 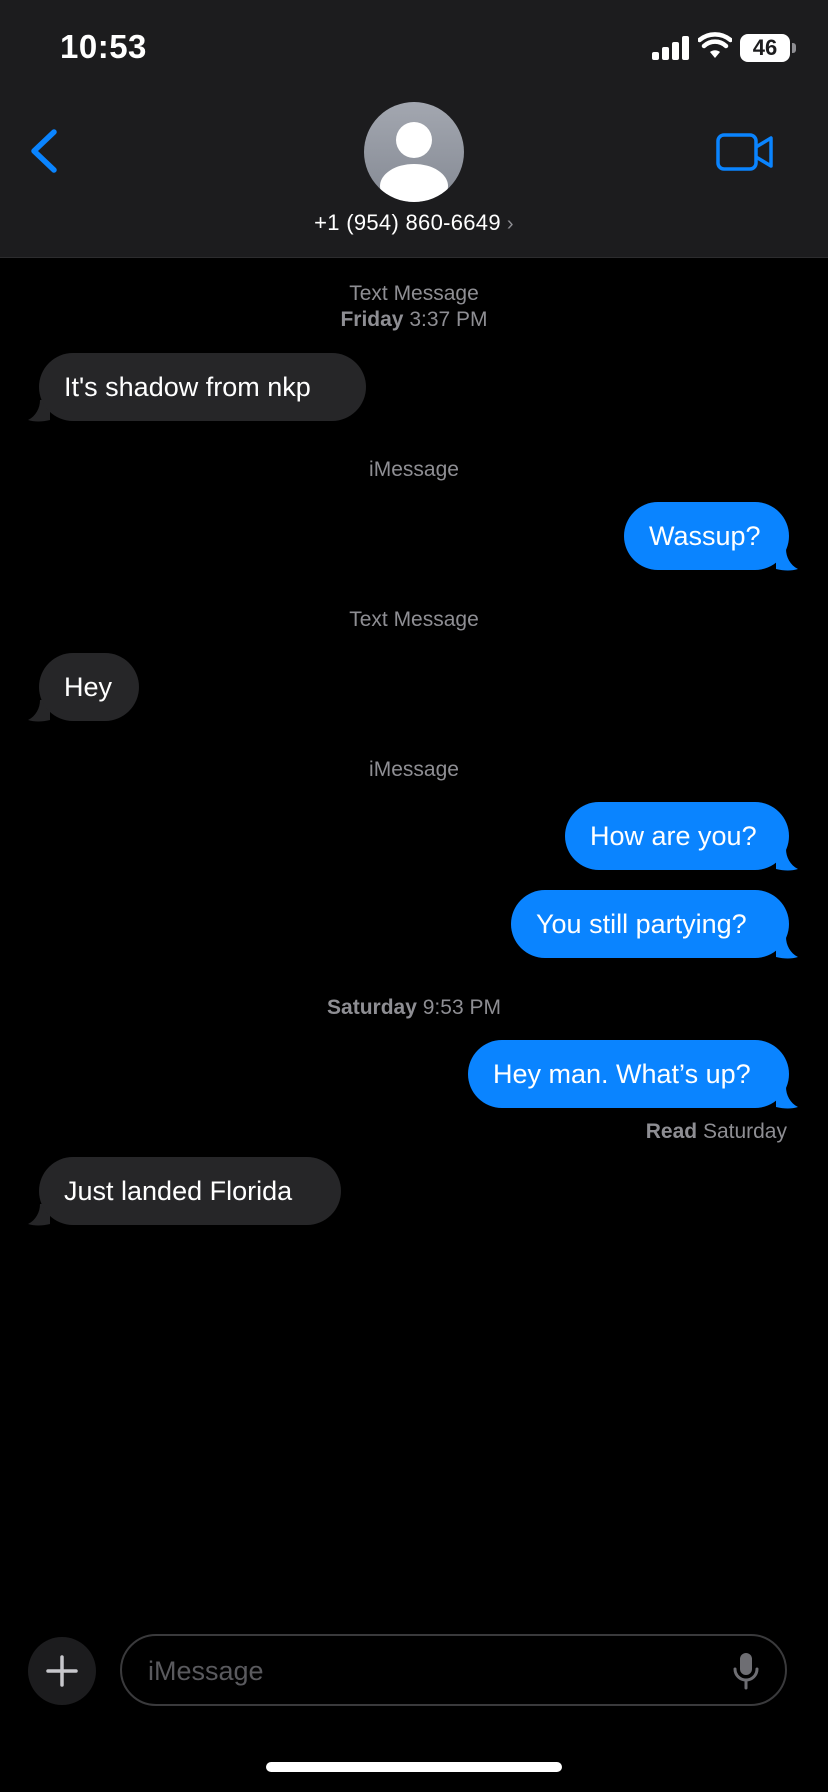 What do you see at coordinates (407, 222) in the screenshot?
I see `contact-phone-number: +1 (954) 860-6649` at bounding box center [407, 222].